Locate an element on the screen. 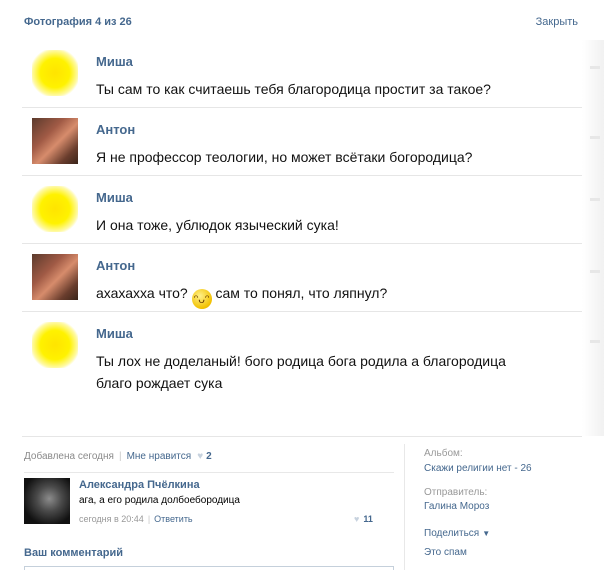 This screenshot has height=570, width=604. sender-label: Отправитель: is located at coordinates (456, 492).